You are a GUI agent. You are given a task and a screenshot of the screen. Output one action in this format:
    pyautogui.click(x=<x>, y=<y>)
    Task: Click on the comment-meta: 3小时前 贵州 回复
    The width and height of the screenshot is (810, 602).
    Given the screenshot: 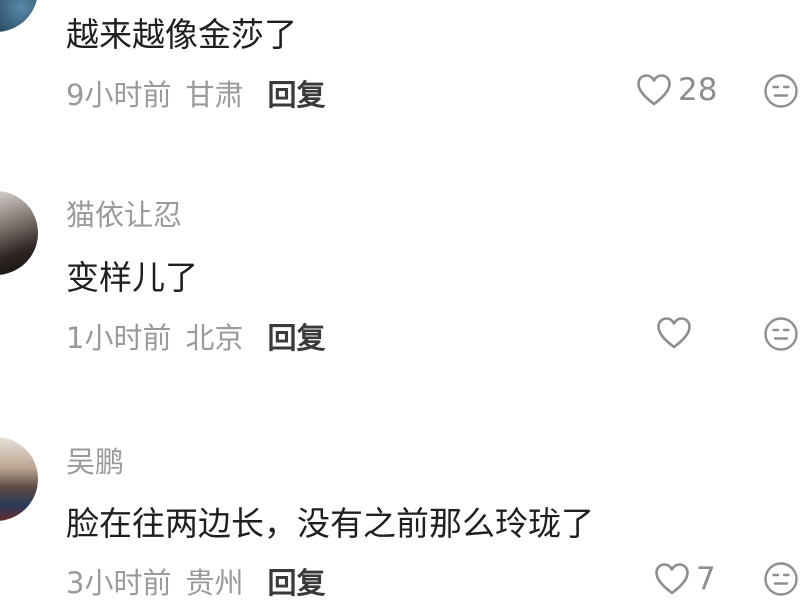 What is the action you would take?
    pyautogui.click(x=195, y=581)
    